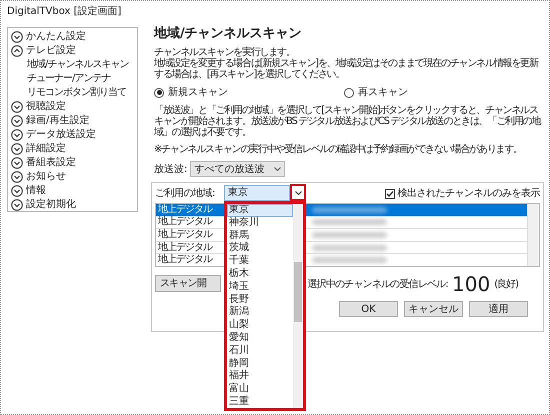 The height and width of the screenshot is (415, 550). I want to click on window-title: DigitalTVbox [設定画面], so click(64, 11).